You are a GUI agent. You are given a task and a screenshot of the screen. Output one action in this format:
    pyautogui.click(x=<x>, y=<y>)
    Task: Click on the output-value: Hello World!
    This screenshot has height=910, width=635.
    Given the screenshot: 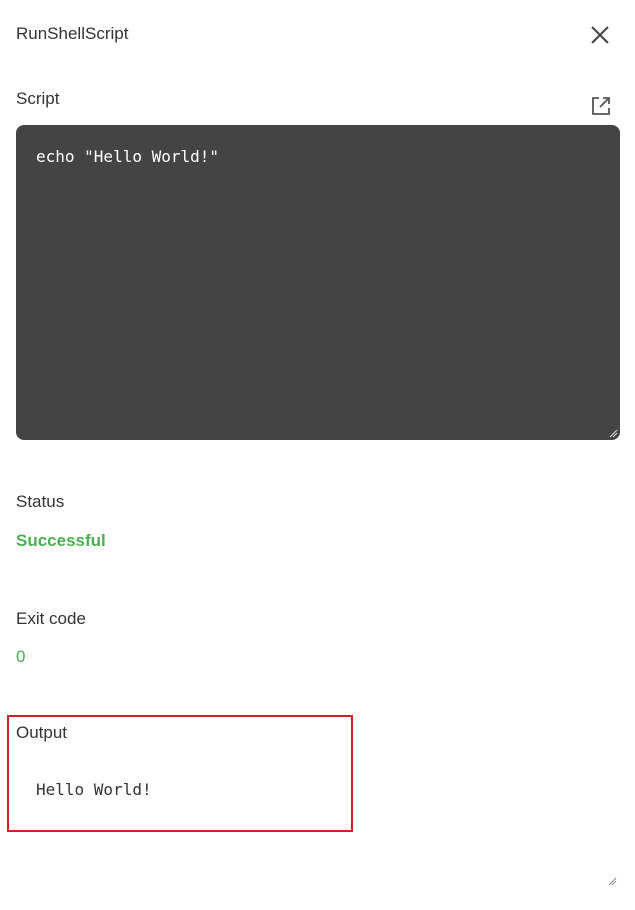 What is the action you would take?
    pyautogui.click(x=94, y=789)
    